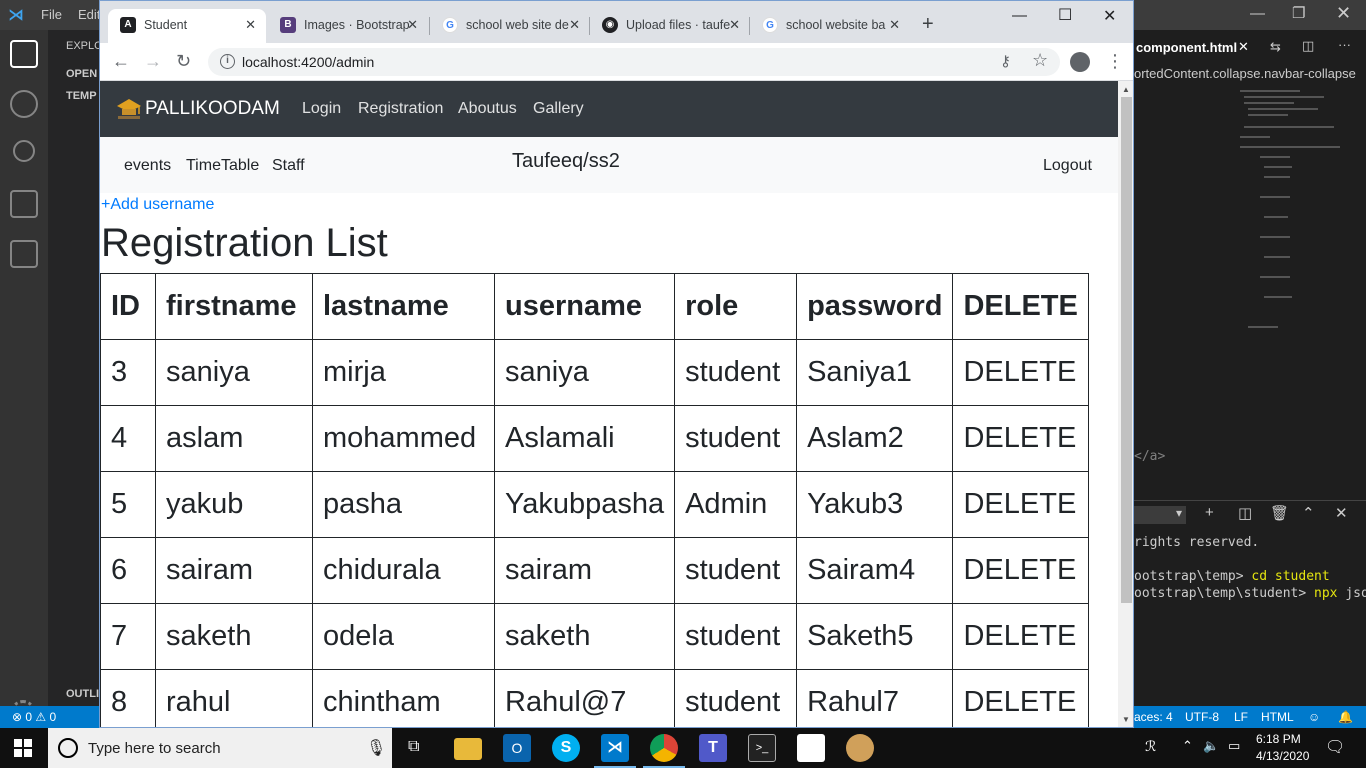  Describe the element at coordinates (811, 748) in the screenshot. I see `photos-icon` at that location.